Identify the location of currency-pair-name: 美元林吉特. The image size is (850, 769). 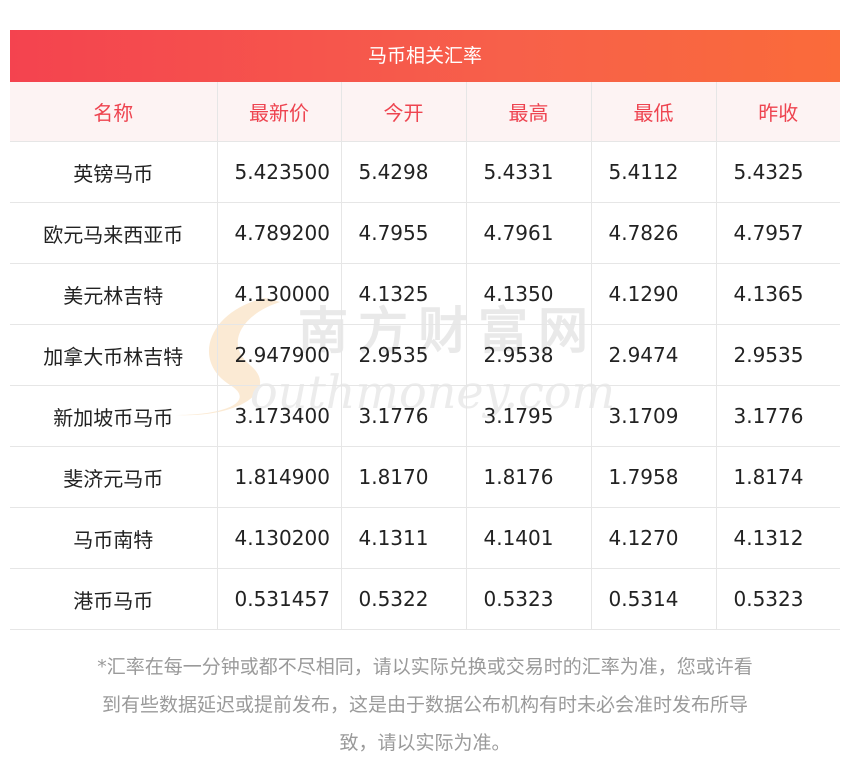
(114, 294).